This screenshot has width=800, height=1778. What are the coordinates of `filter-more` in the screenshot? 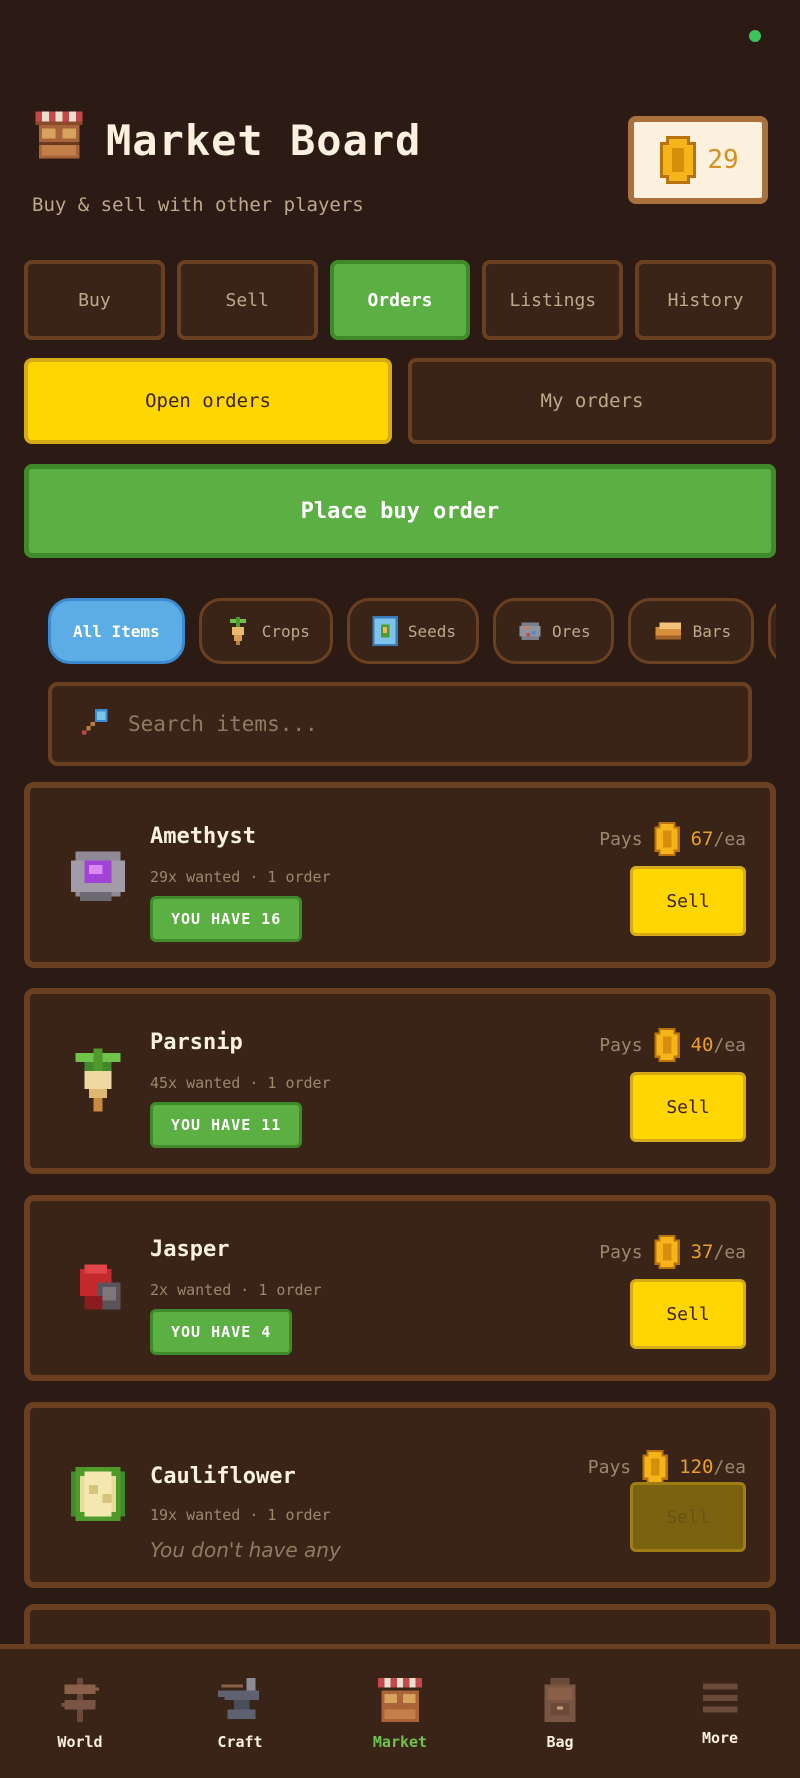 It's located at (772, 631).